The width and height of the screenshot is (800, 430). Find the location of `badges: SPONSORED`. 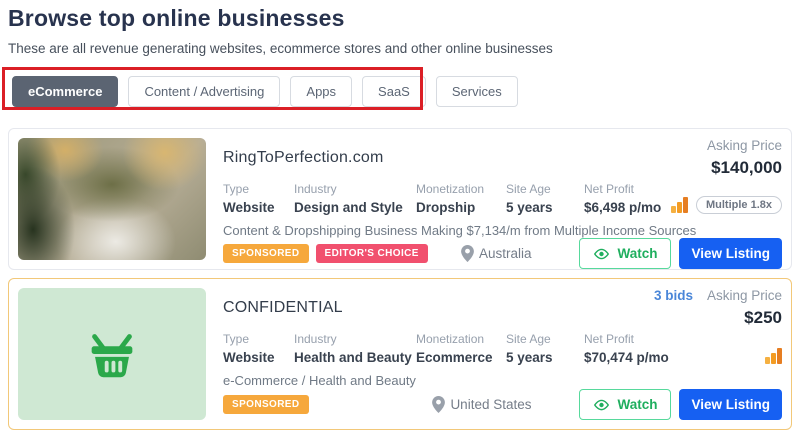

badges: SPONSORED is located at coordinates (266, 404).